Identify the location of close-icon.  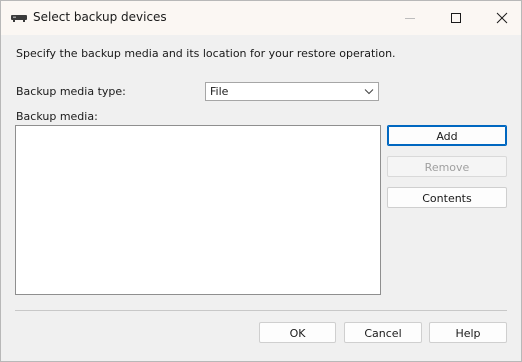
(502, 18).